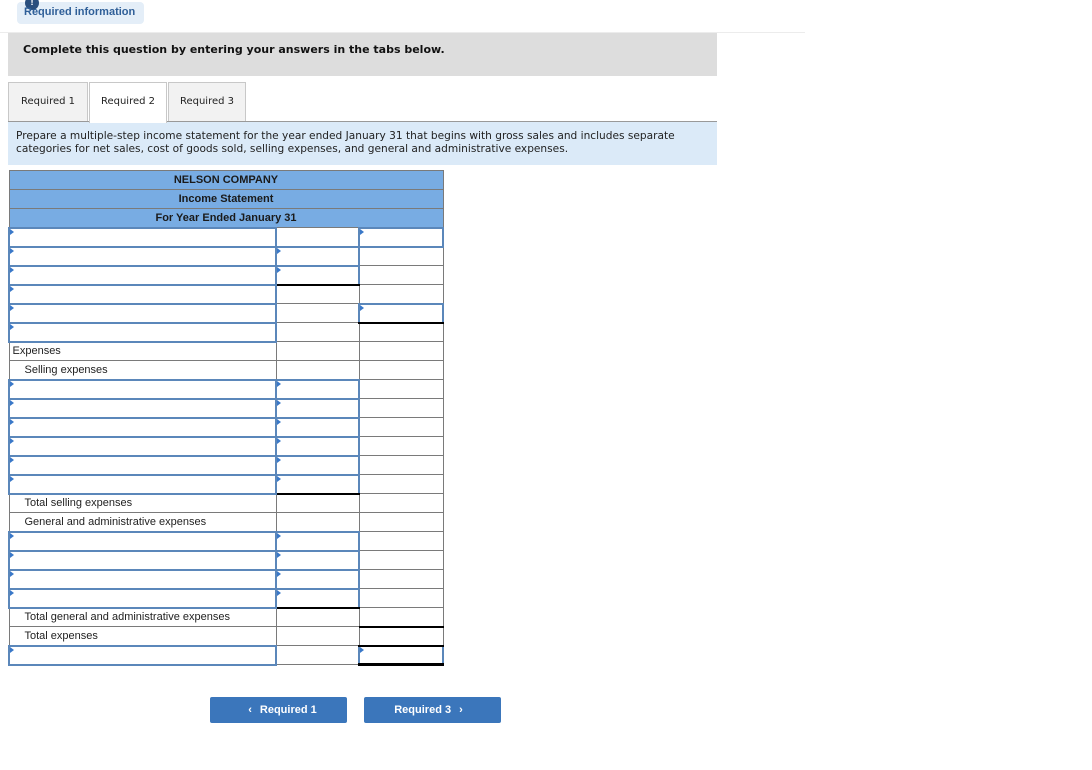  I want to click on statement-row: General and administrative expenses, so click(226, 522).